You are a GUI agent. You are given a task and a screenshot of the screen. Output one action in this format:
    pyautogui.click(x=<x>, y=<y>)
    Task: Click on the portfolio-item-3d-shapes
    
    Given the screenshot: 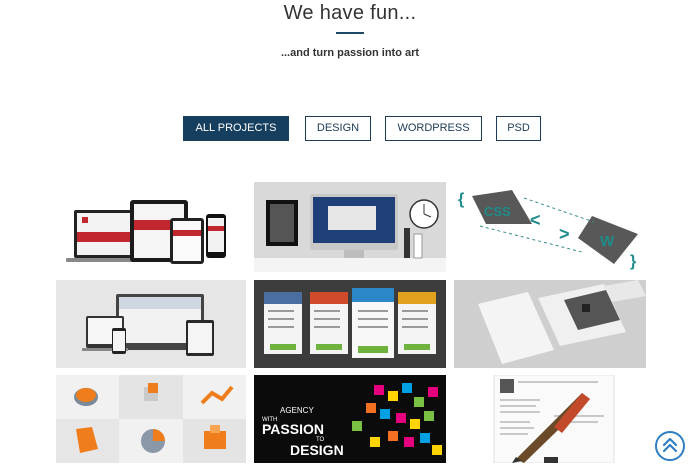 What is the action you would take?
    pyautogui.click(x=151, y=419)
    